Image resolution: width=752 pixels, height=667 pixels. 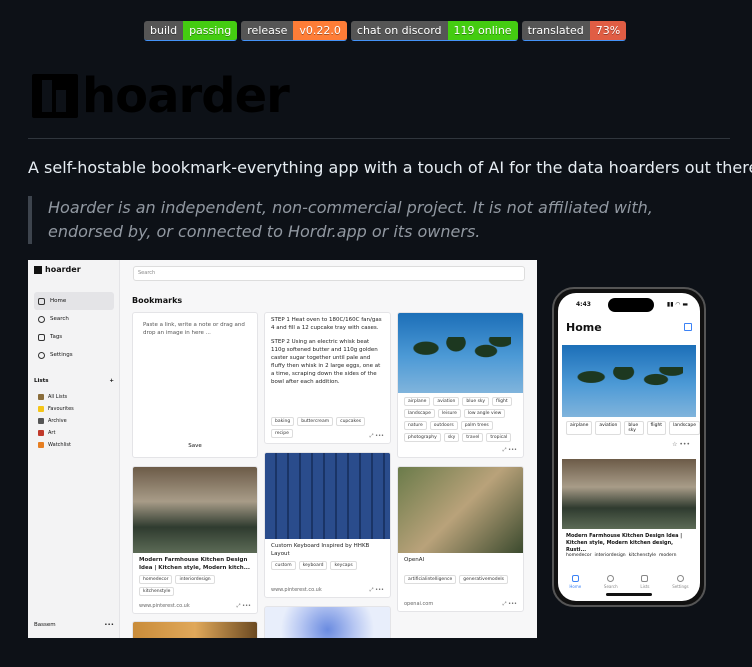 I want to click on release-badge: release v0.22.0, so click(x=294, y=31).